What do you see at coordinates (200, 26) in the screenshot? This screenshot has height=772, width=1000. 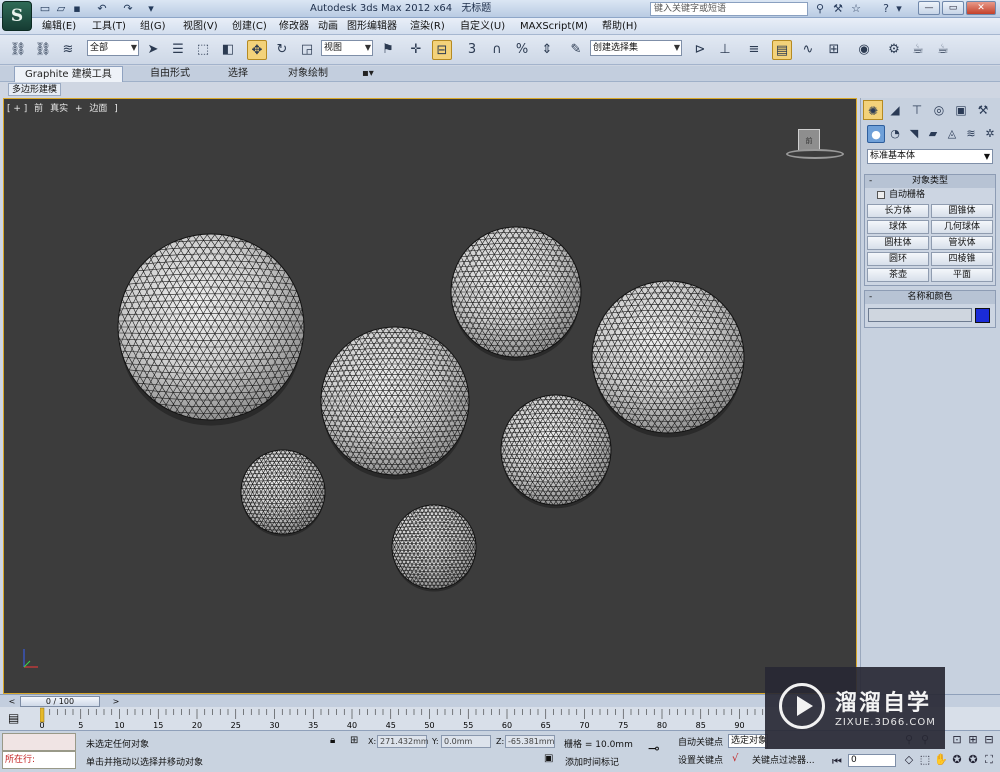 I see `menu-views: 视图(V)` at bounding box center [200, 26].